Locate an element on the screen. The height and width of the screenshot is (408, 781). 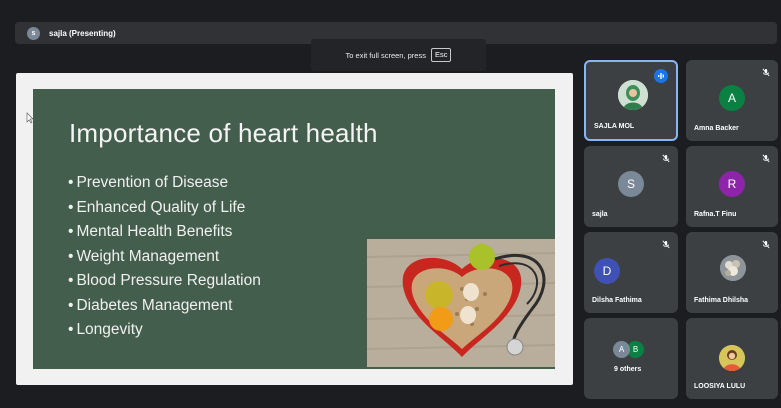
slide-bullet: Diabetes Management is located at coordinates (164, 306).